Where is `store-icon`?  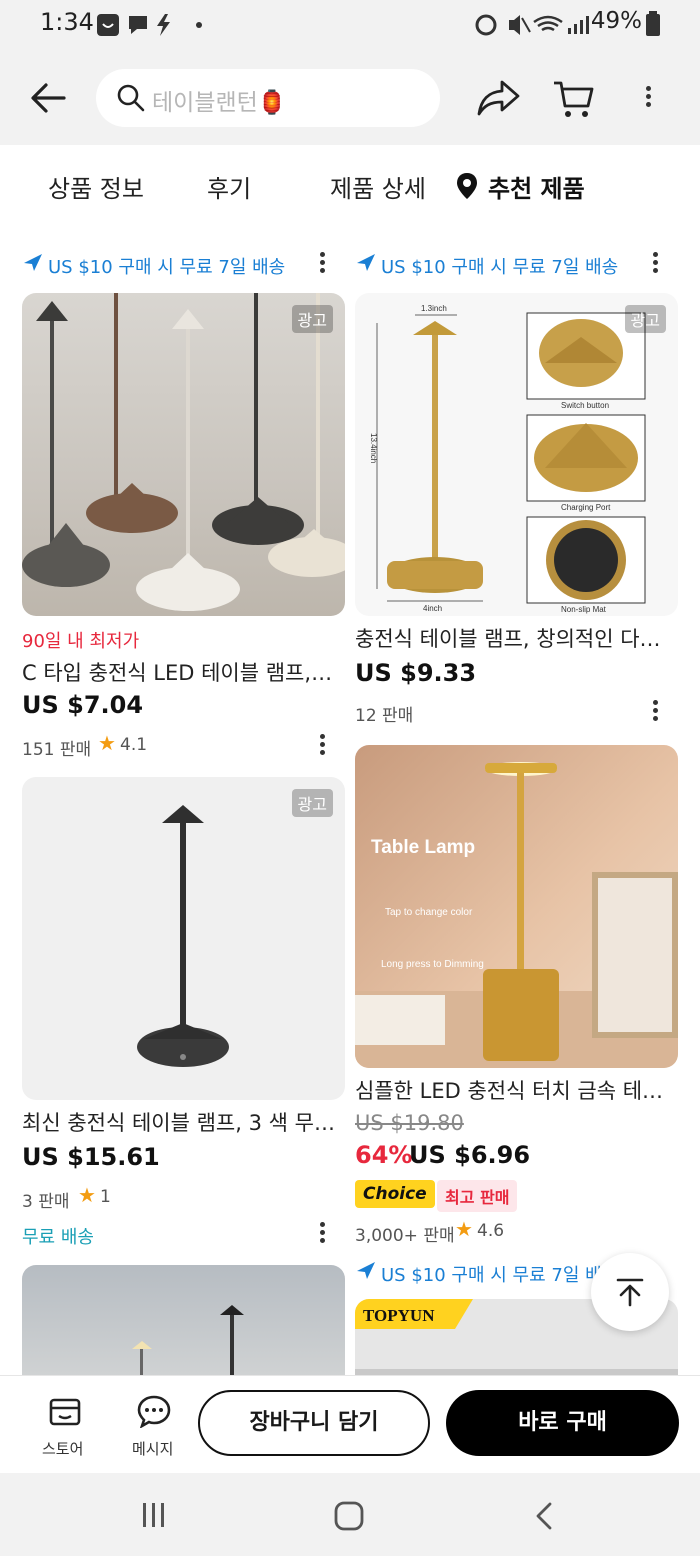
store-icon is located at coordinates (65, 1411).